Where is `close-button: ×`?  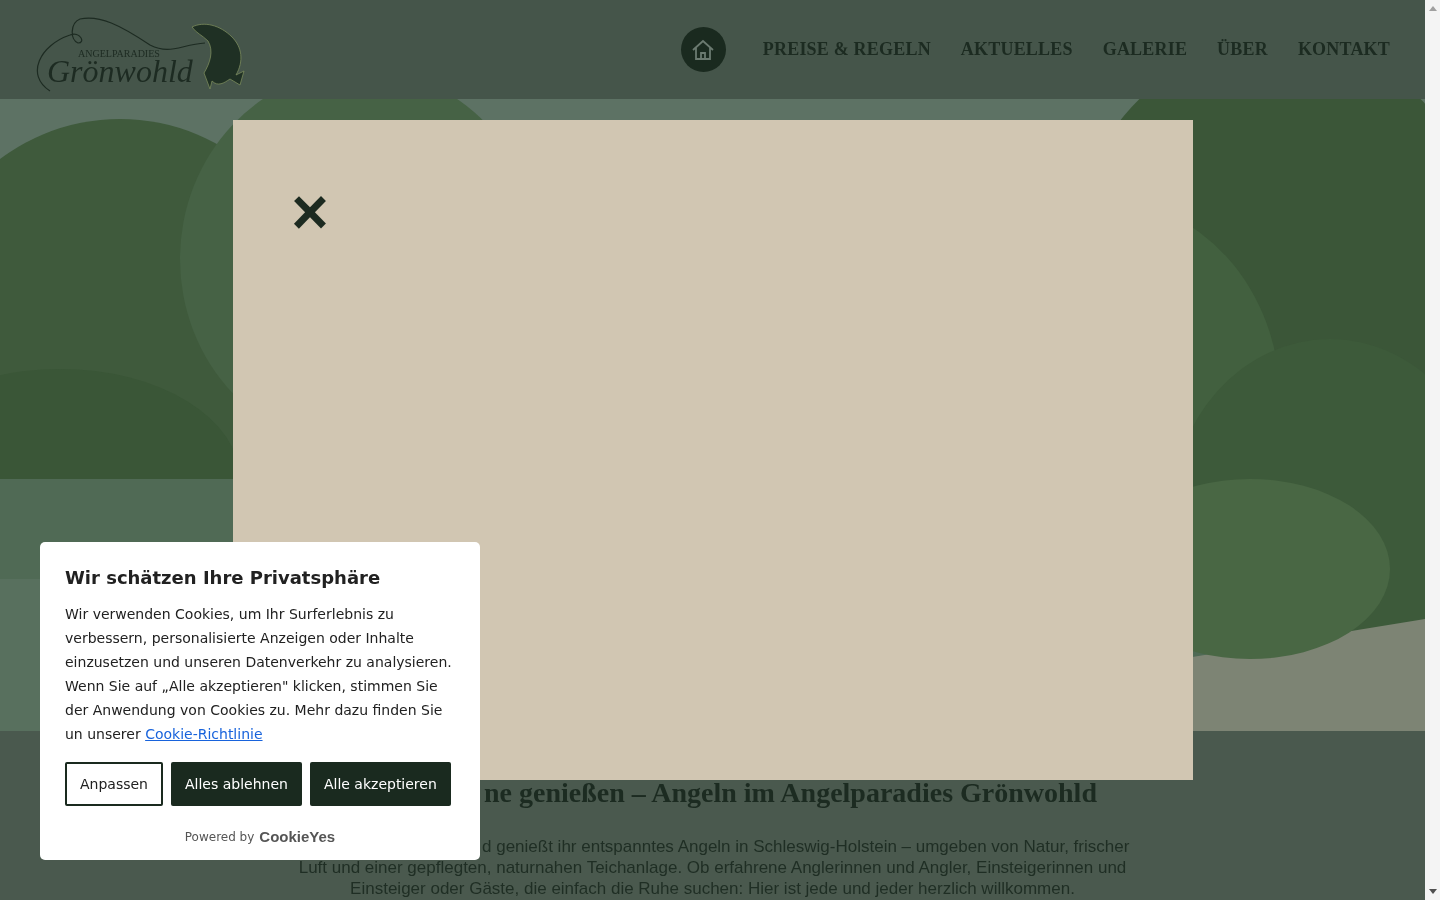
close-button: × is located at coordinates (310, 212).